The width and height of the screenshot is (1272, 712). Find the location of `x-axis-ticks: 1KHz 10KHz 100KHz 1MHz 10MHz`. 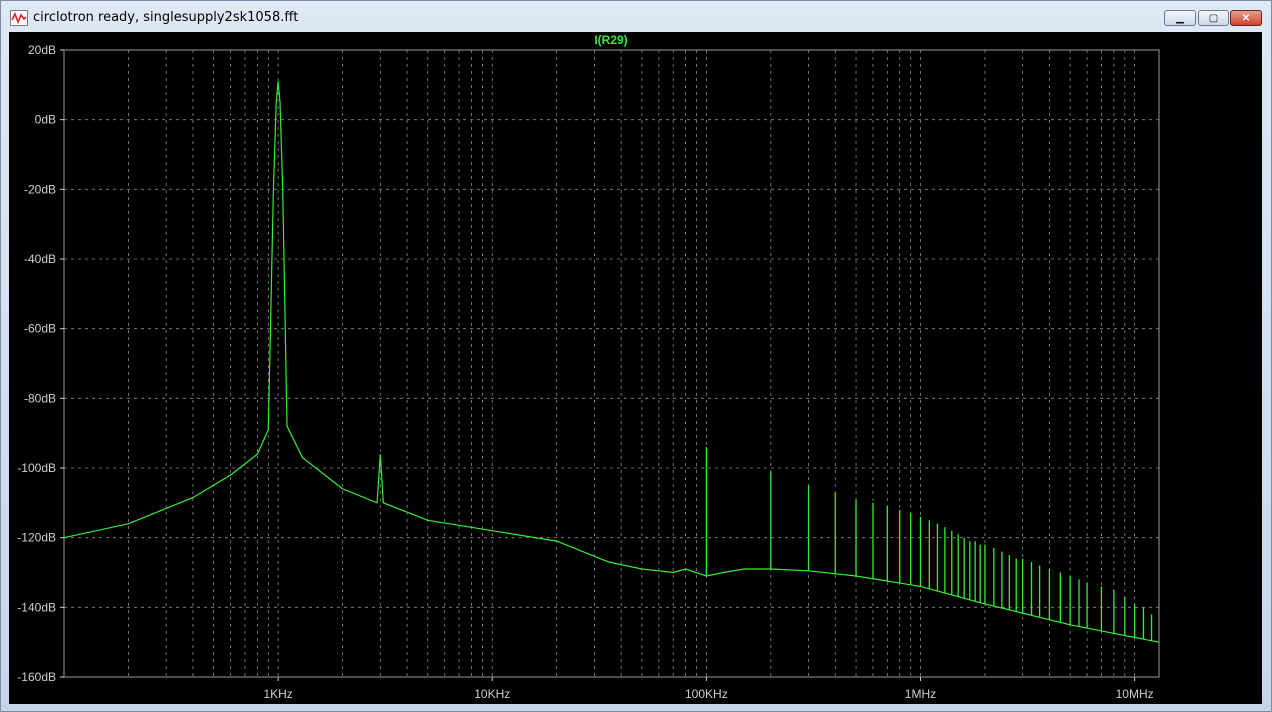

x-axis-ticks: 1KHz 10KHz 100KHz 1MHz 10MHz is located at coordinates (708, 689).